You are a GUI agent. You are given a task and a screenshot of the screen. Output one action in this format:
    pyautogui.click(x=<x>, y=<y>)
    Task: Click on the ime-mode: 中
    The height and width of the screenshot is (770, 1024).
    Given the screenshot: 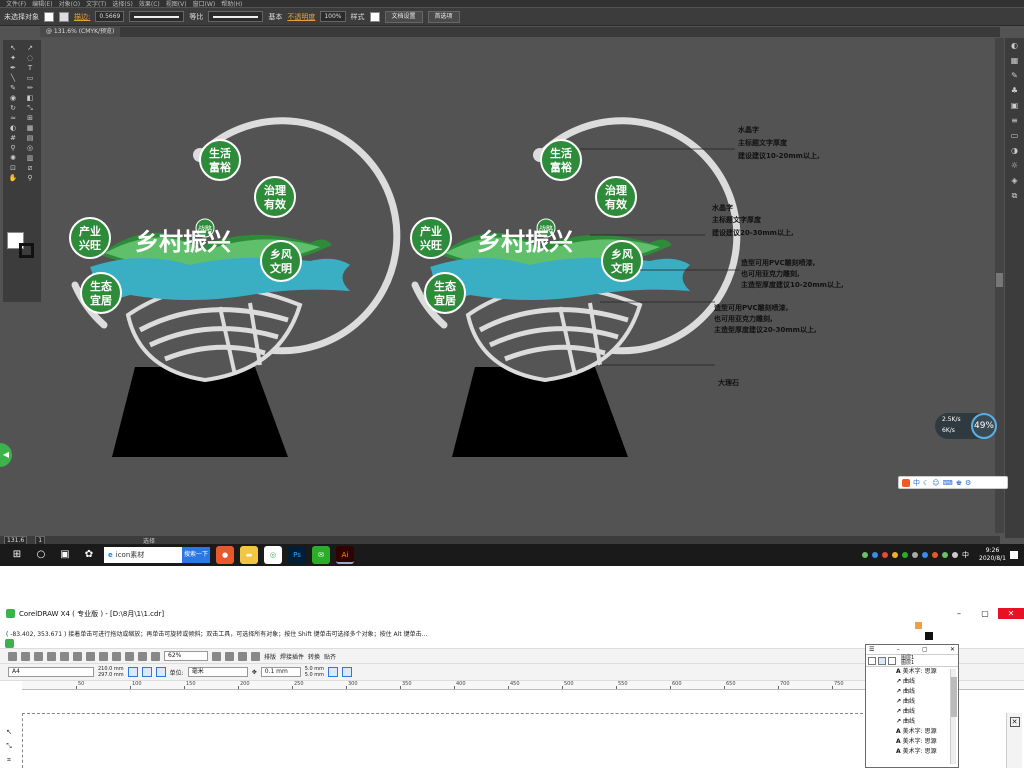 What is the action you would take?
    pyautogui.click(x=916, y=483)
    